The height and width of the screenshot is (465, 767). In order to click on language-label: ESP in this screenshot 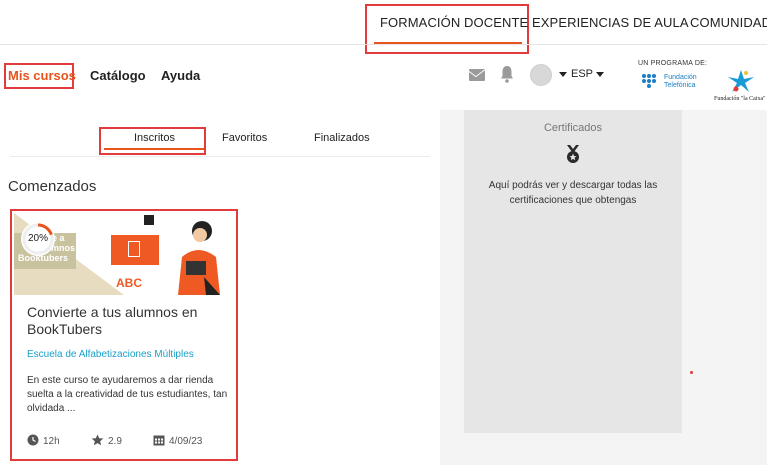, I will do `click(582, 74)`.